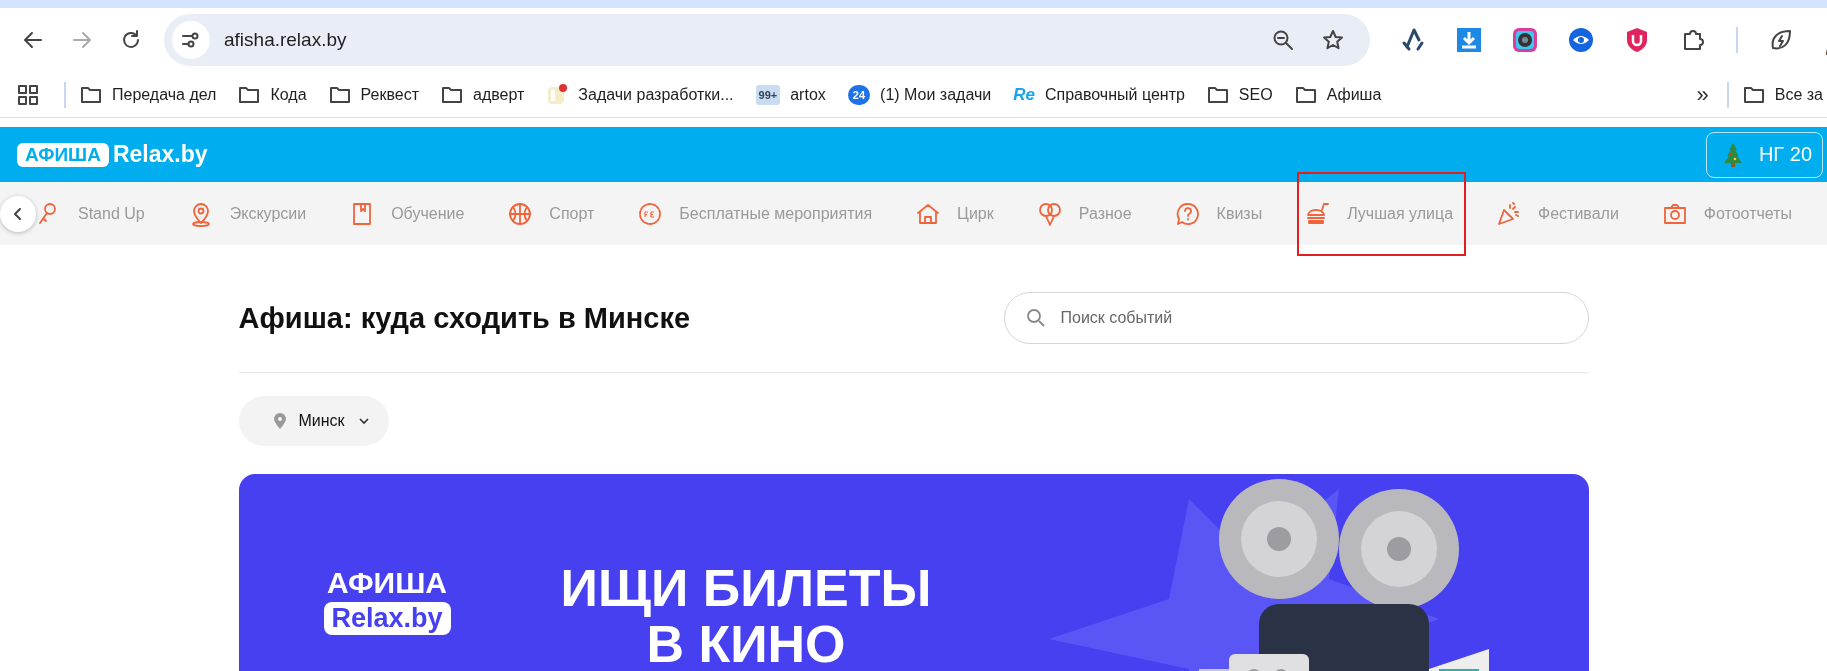 This screenshot has height=671, width=1827. Describe the element at coordinates (33, 40) in the screenshot. I see `back-icon` at that location.